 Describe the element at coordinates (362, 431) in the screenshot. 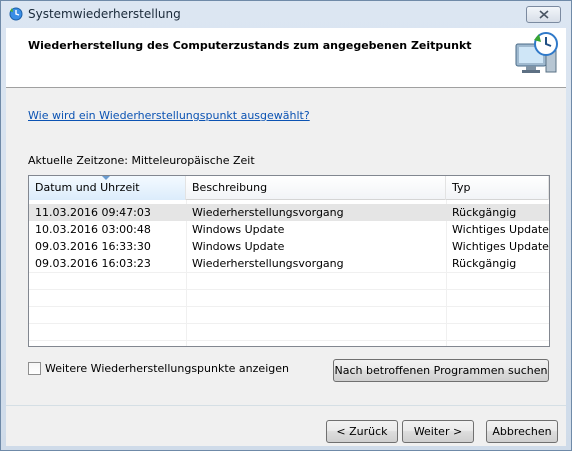

I see `back-button: < Zurück` at that location.